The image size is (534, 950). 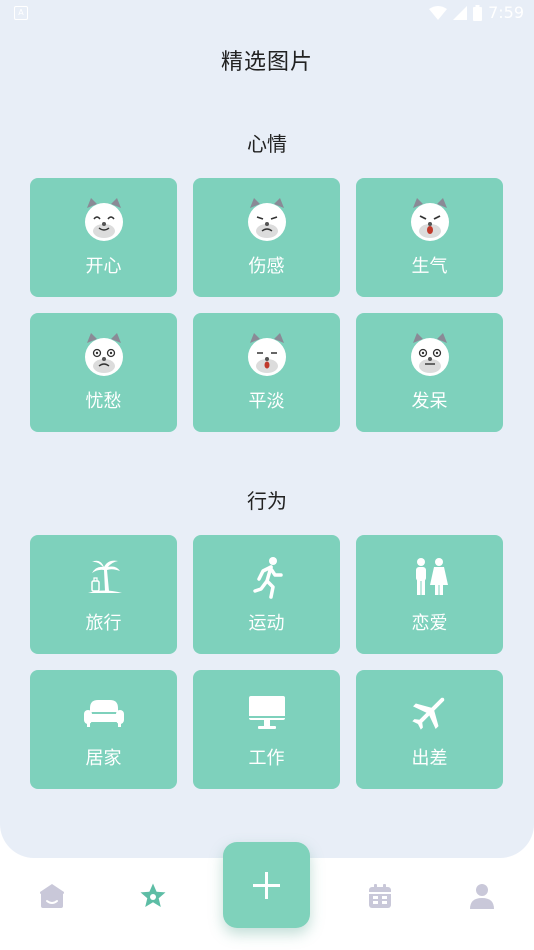 What do you see at coordinates (438, 12) in the screenshot?
I see `wifi-icon` at bounding box center [438, 12].